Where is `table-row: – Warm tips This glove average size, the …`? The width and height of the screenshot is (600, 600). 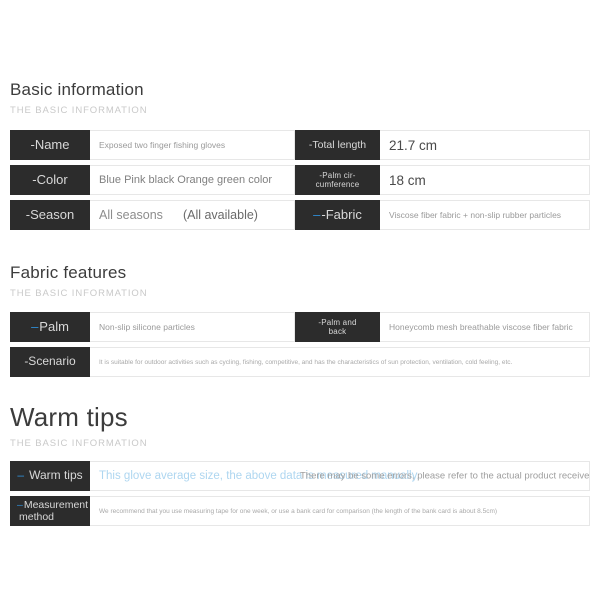 table-row: – Warm tips This glove average size, the … is located at coordinates (300, 476).